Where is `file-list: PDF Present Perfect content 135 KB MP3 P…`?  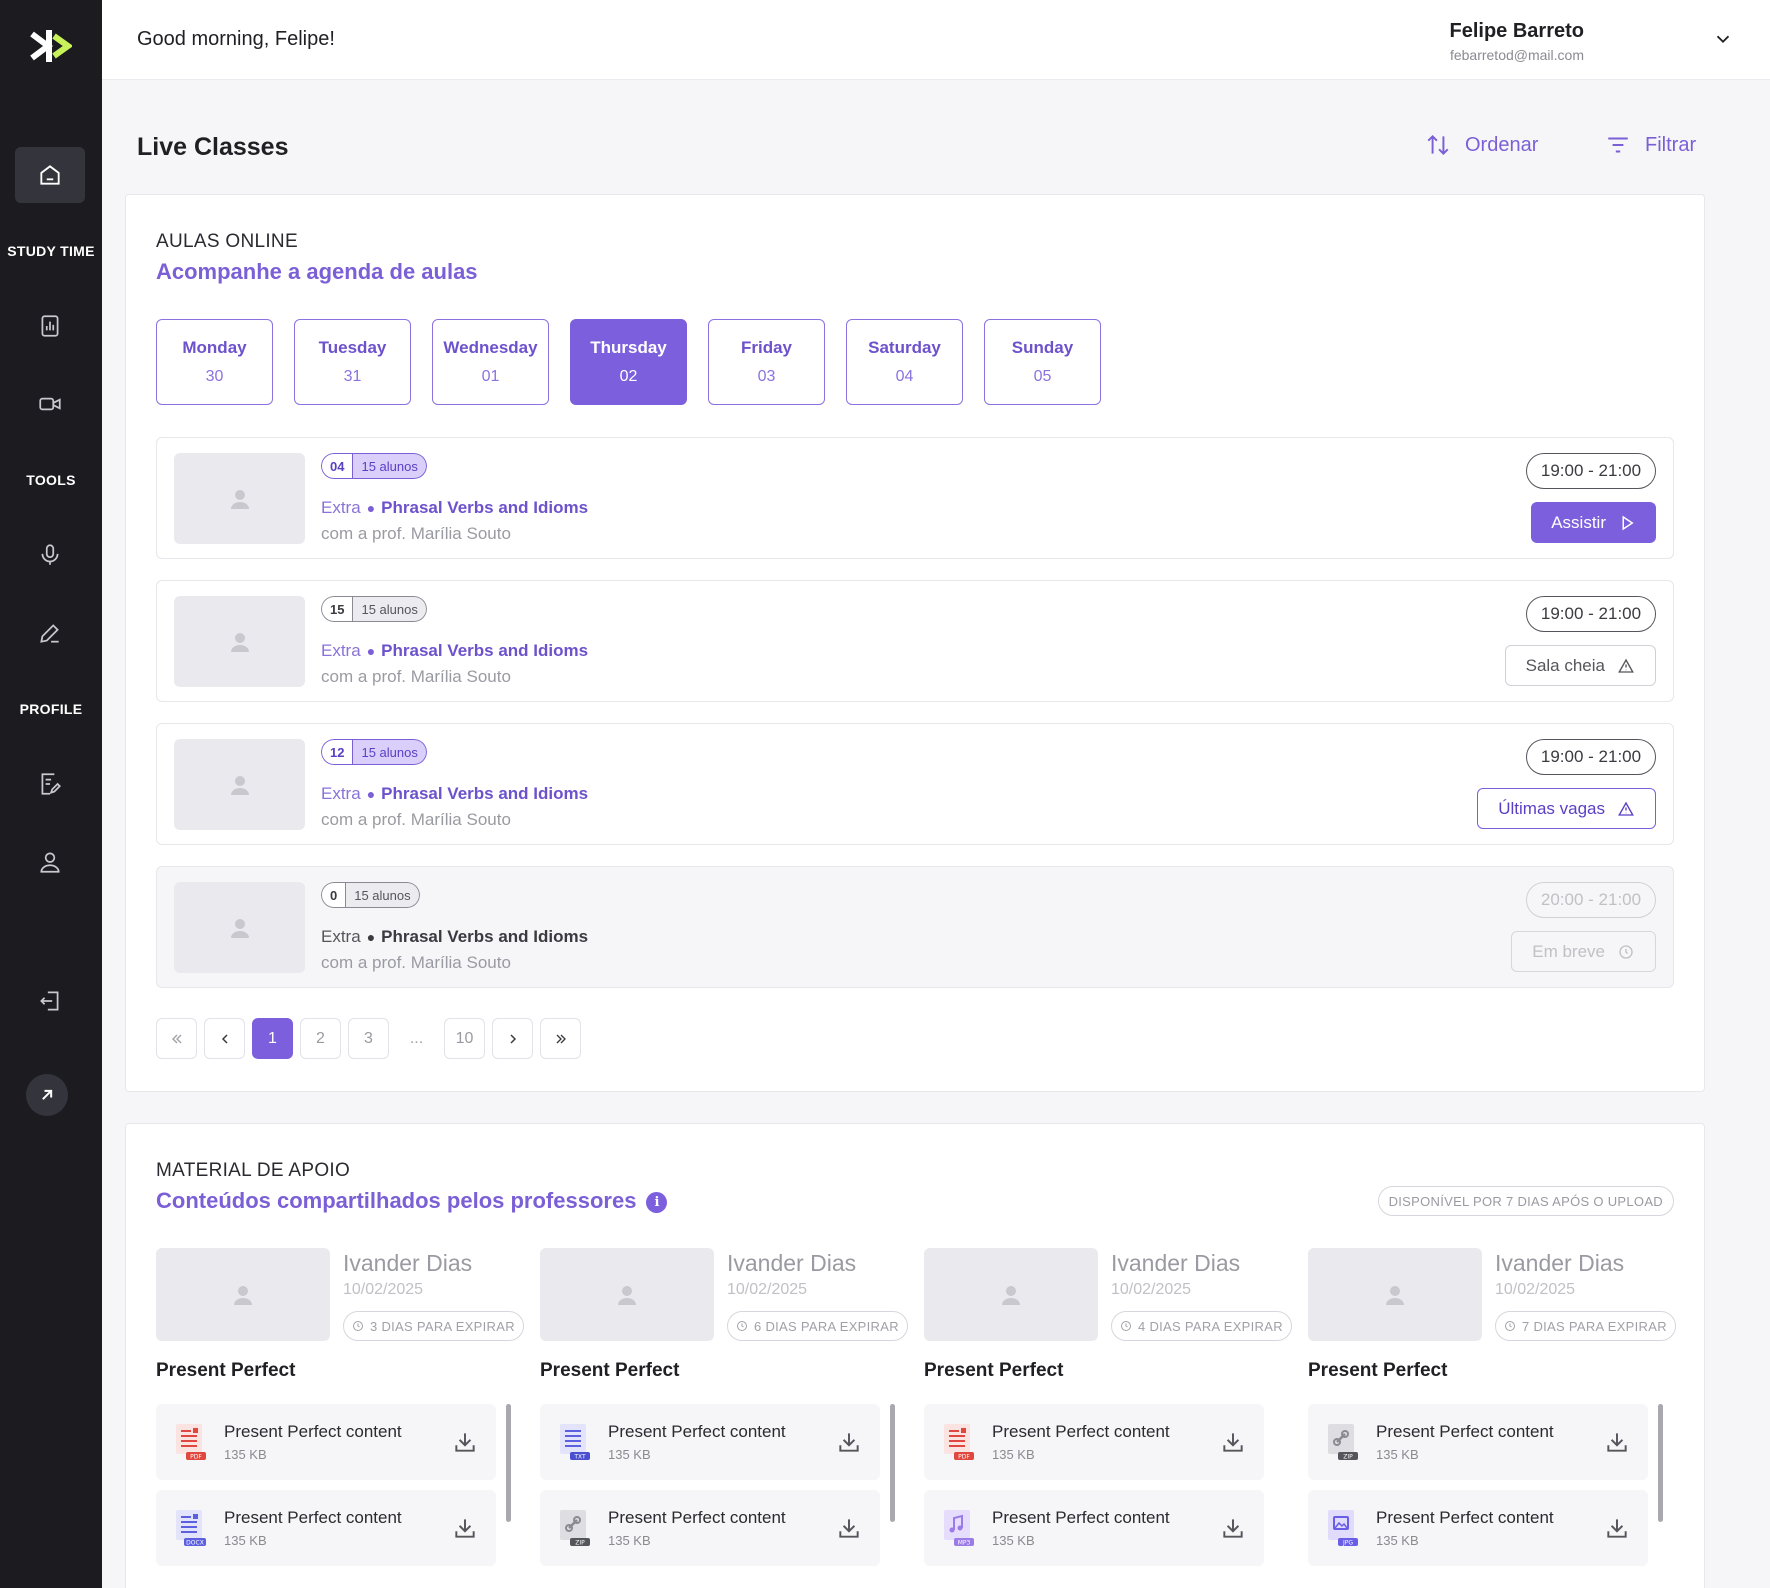 file-list: PDF Present Perfect content 135 KB MP3 P… is located at coordinates (1094, 1490).